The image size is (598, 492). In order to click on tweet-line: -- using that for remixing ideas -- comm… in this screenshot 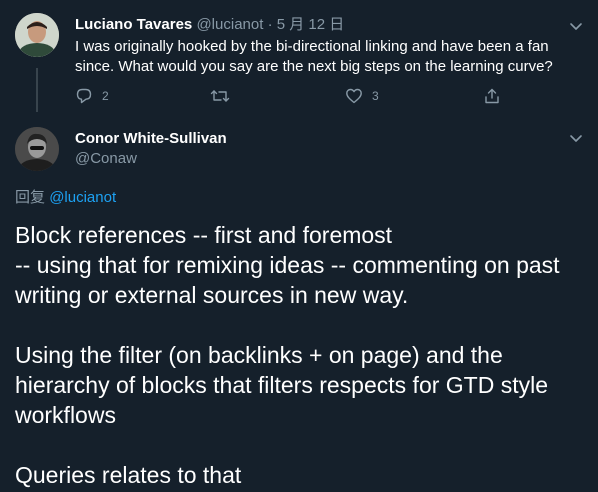, I will do `click(287, 280)`.